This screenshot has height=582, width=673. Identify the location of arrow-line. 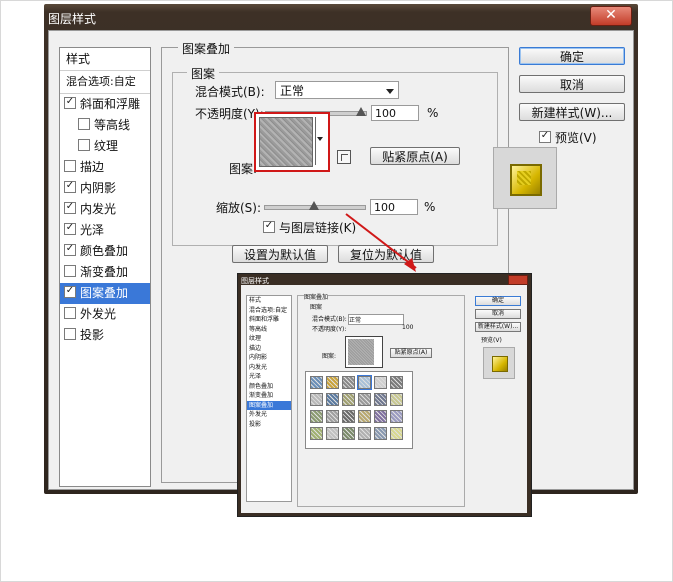
(381, 241).